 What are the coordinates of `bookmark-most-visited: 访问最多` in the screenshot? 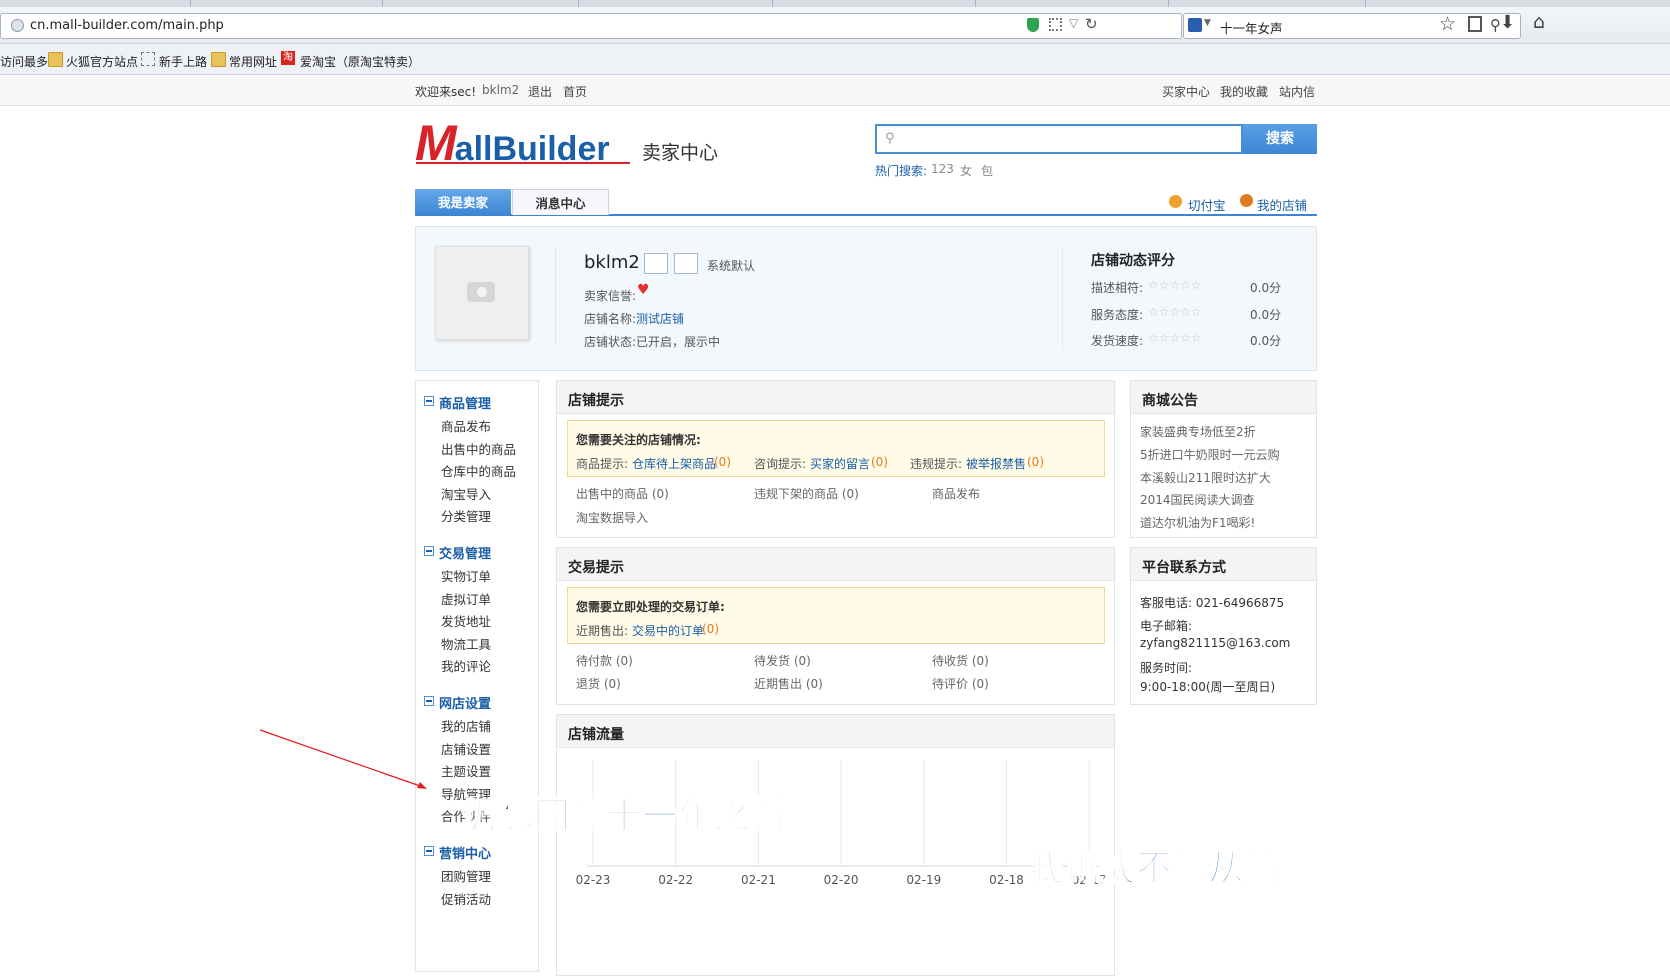 It's located at (24, 61).